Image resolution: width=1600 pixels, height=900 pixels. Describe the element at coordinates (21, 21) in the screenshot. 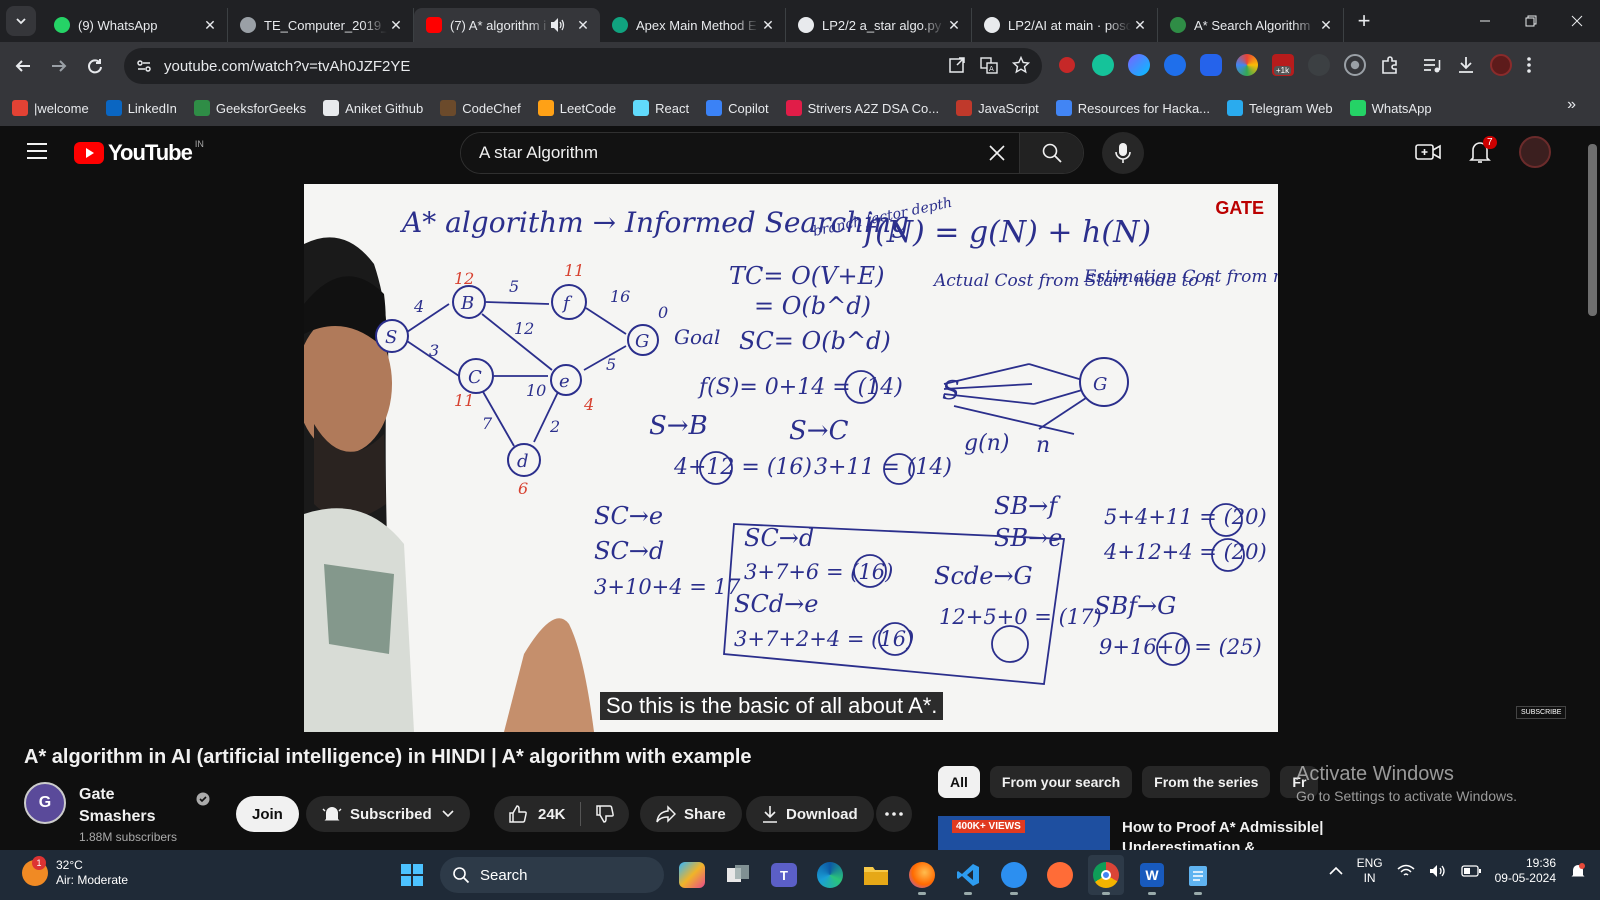

I see `tab-search-button` at that location.